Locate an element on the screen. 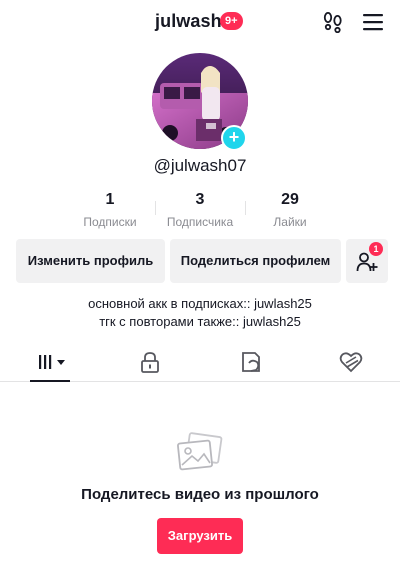 The image size is (400, 583). tab-private is located at coordinates (150, 363).